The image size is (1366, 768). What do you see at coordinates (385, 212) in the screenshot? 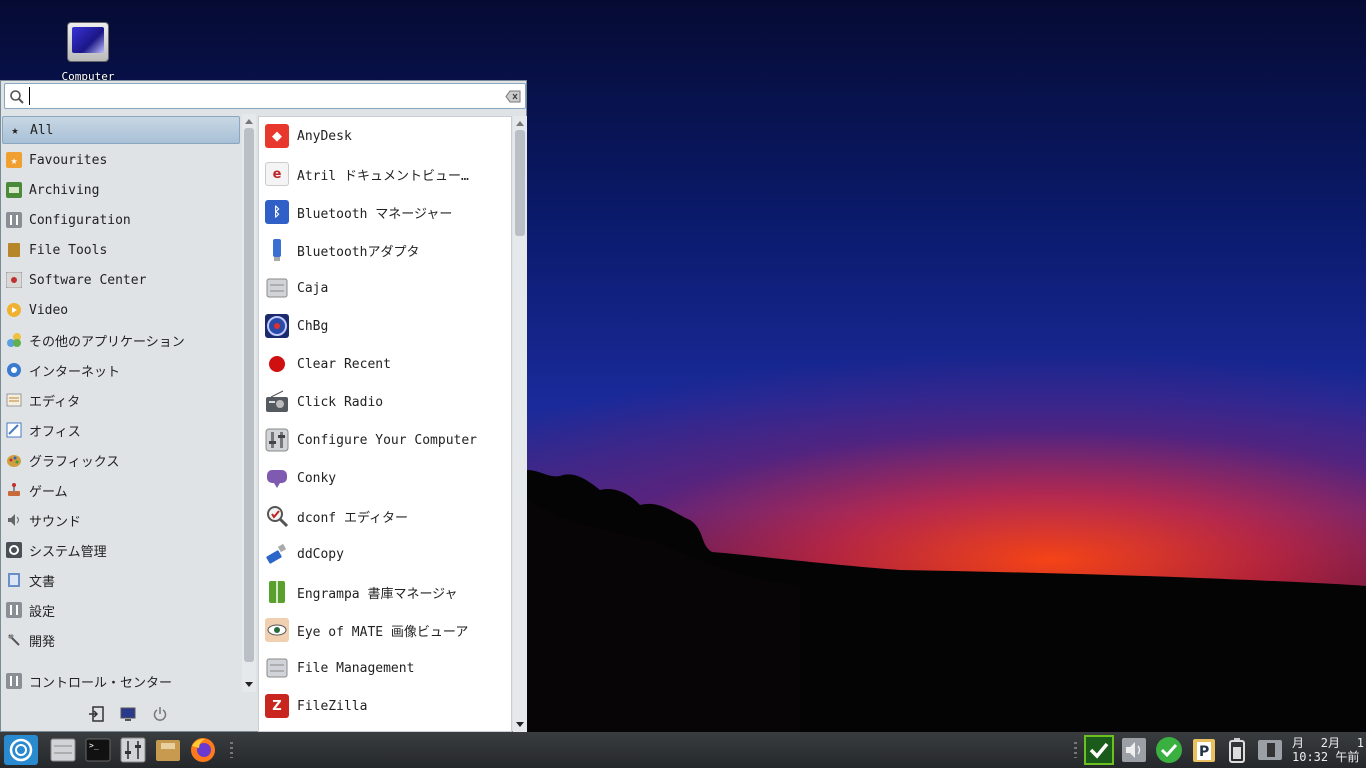
I see `app-bluetooth-manager: ᛒ Bluetooth マネージャー` at bounding box center [385, 212].